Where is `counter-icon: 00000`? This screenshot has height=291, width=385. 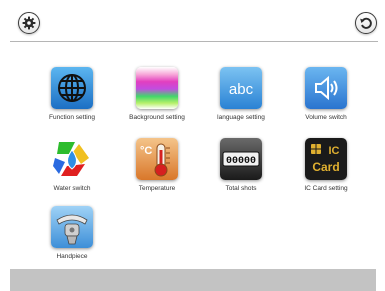
counter-icon: 00000 is located at coordinates (241, 159).